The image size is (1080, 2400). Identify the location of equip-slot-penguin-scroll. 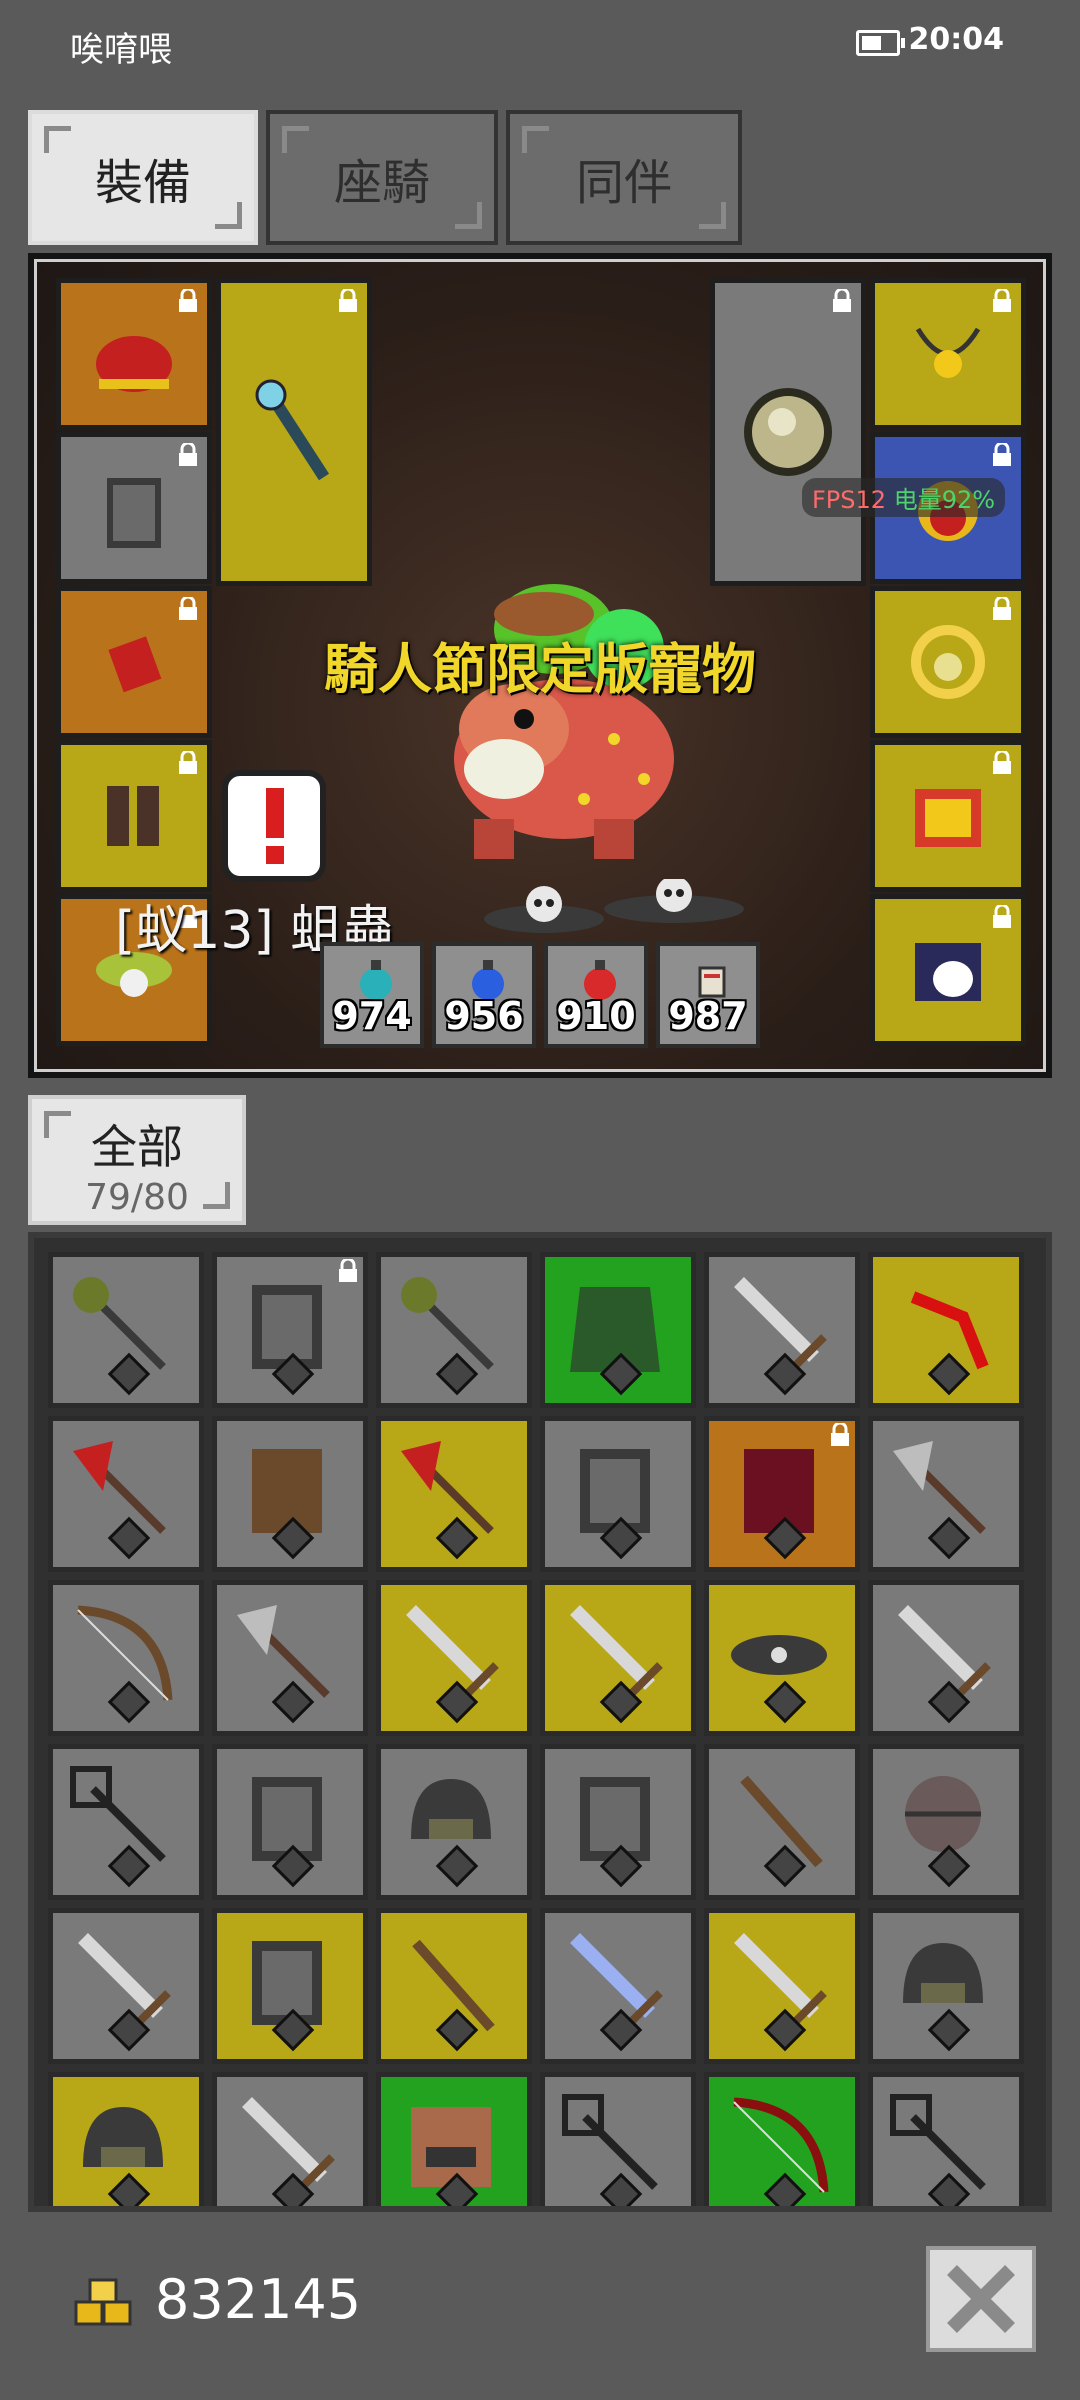
(948, 970).